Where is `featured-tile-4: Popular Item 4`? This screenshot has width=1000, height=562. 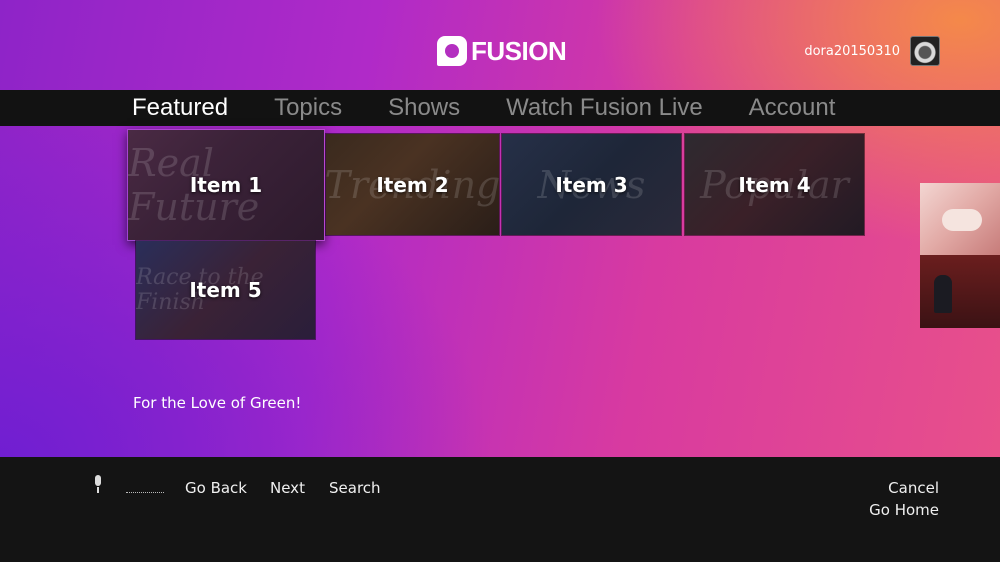 featured-tile-4: Popular Item 4 is located at coordinates (774, 184).